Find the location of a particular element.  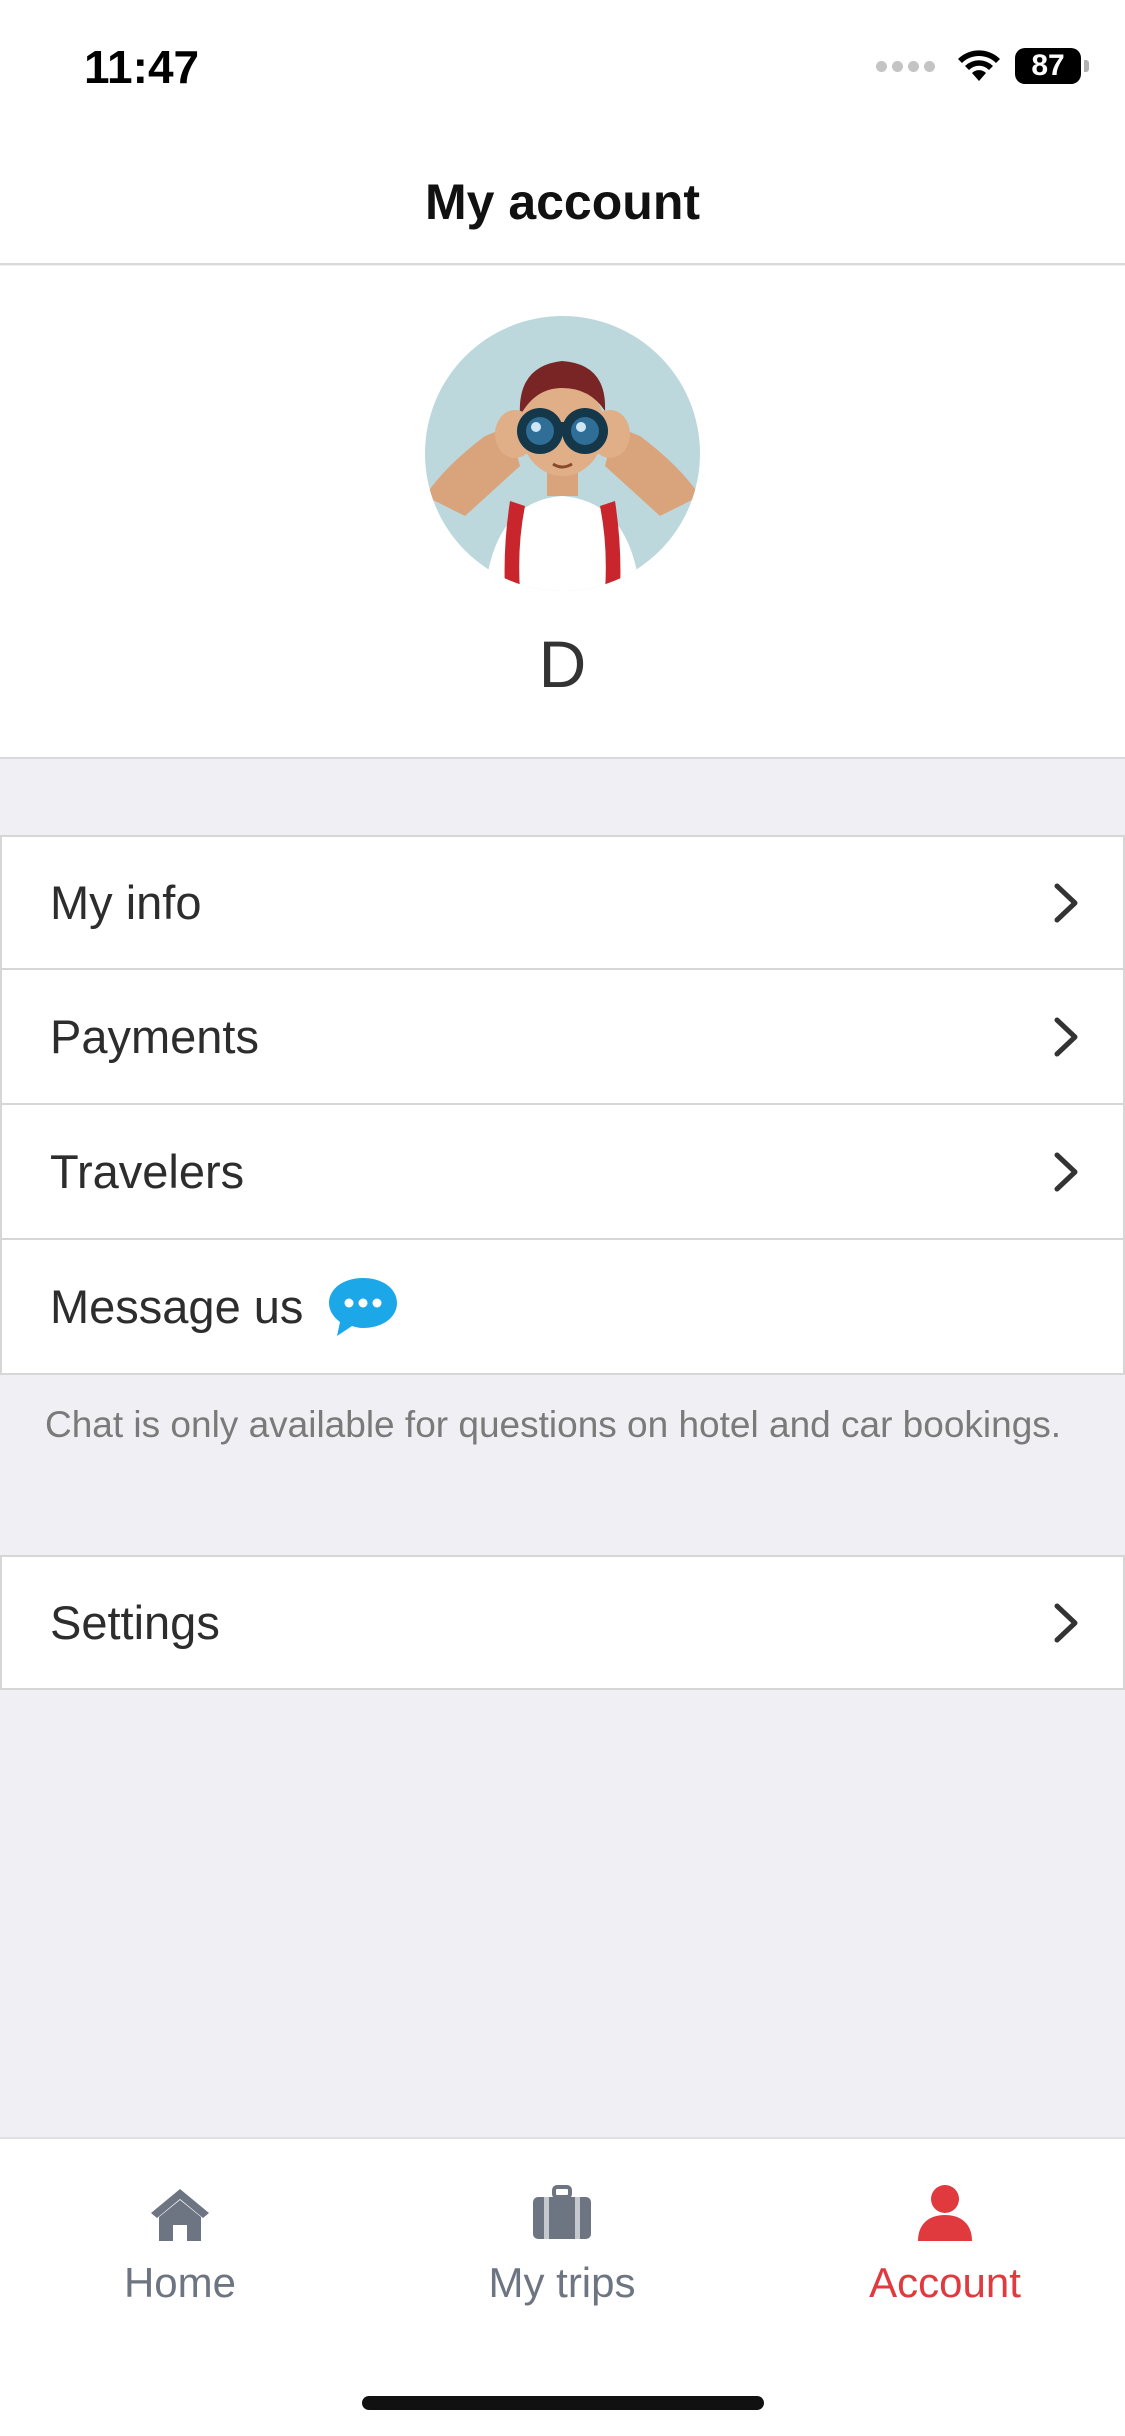

status-time: 11:47 is located at coordinates (142, 67).